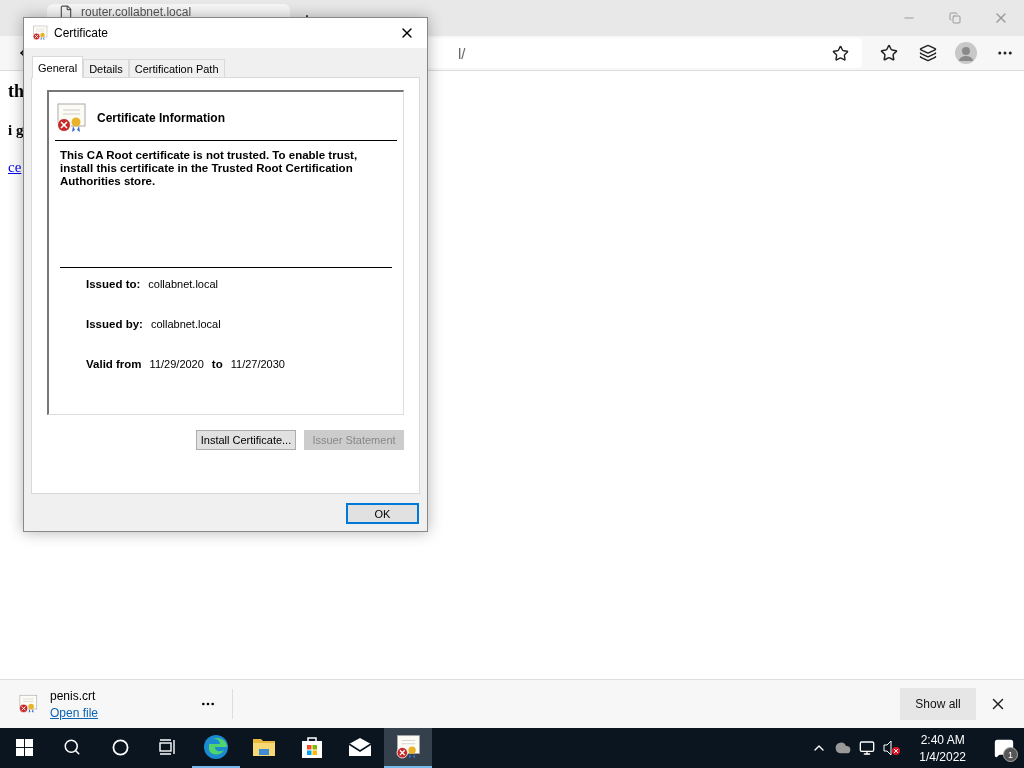 The width and height of the screenshot is (1024, 768). Describe the element at coordinates (892, 748) in the screenshot. I see `speaker-muted-icon` at that location.